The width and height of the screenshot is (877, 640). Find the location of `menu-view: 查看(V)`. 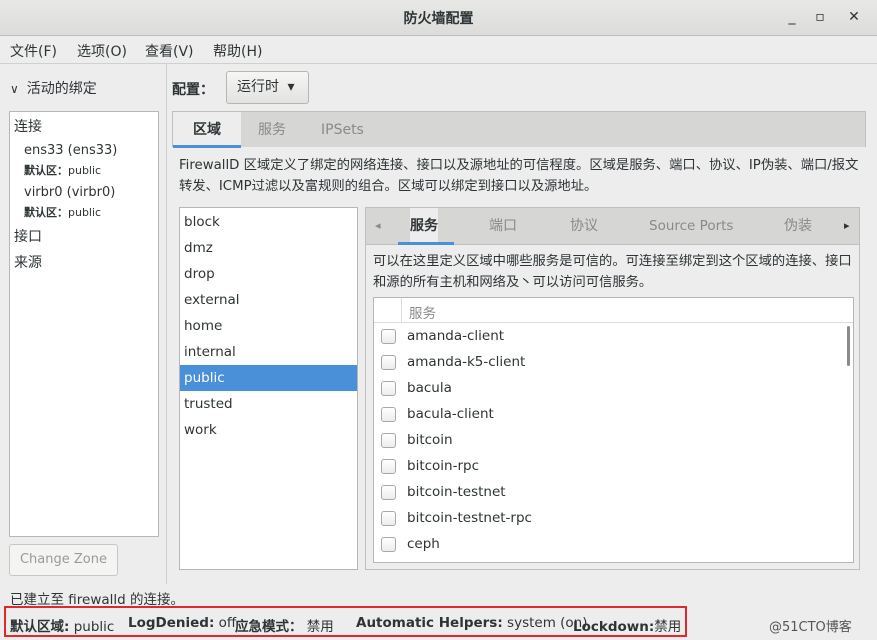

menu-view: 查看(V) is located at coordinates (169, 51).